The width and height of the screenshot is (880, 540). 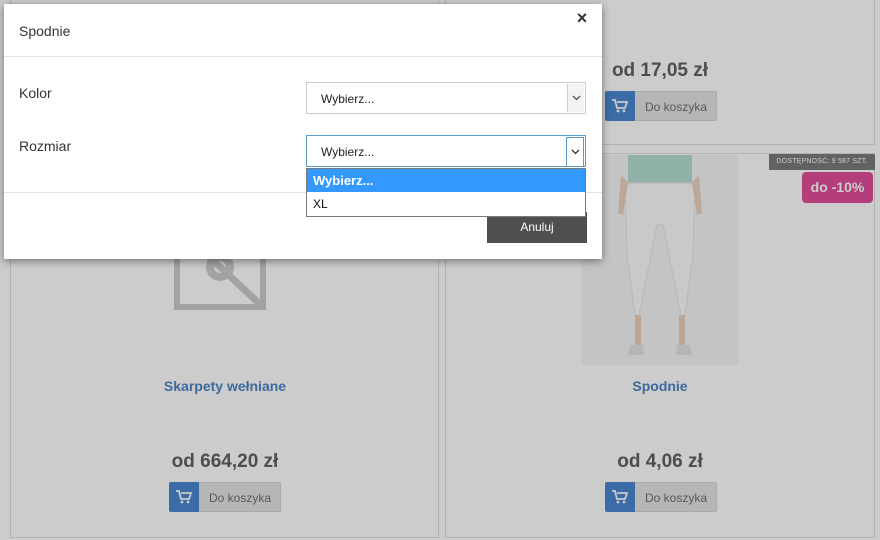 What do you see at coordinates (45, 146) in the screenshot?
I see `size-label: Rozmiar` at bounding box center [45, 146].